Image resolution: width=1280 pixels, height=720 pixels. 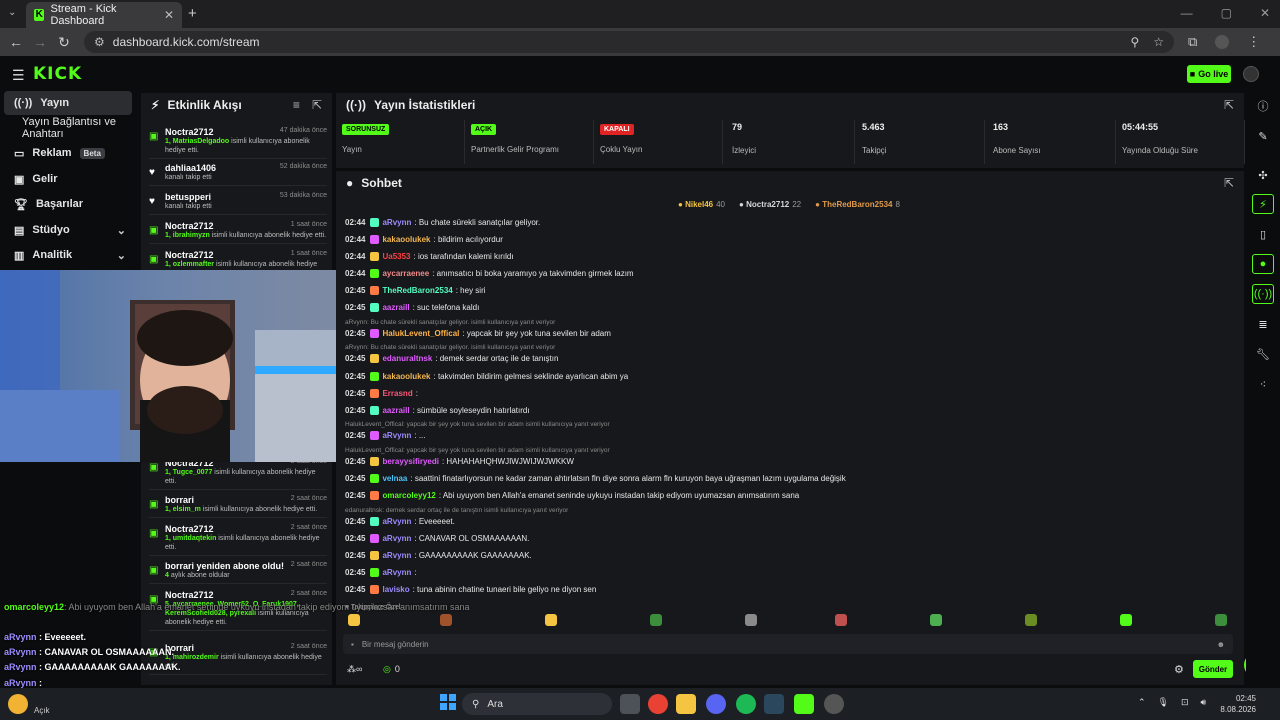 I want to click on top-chatter: ● Noctra2712 22, so click(x=770, y=204).